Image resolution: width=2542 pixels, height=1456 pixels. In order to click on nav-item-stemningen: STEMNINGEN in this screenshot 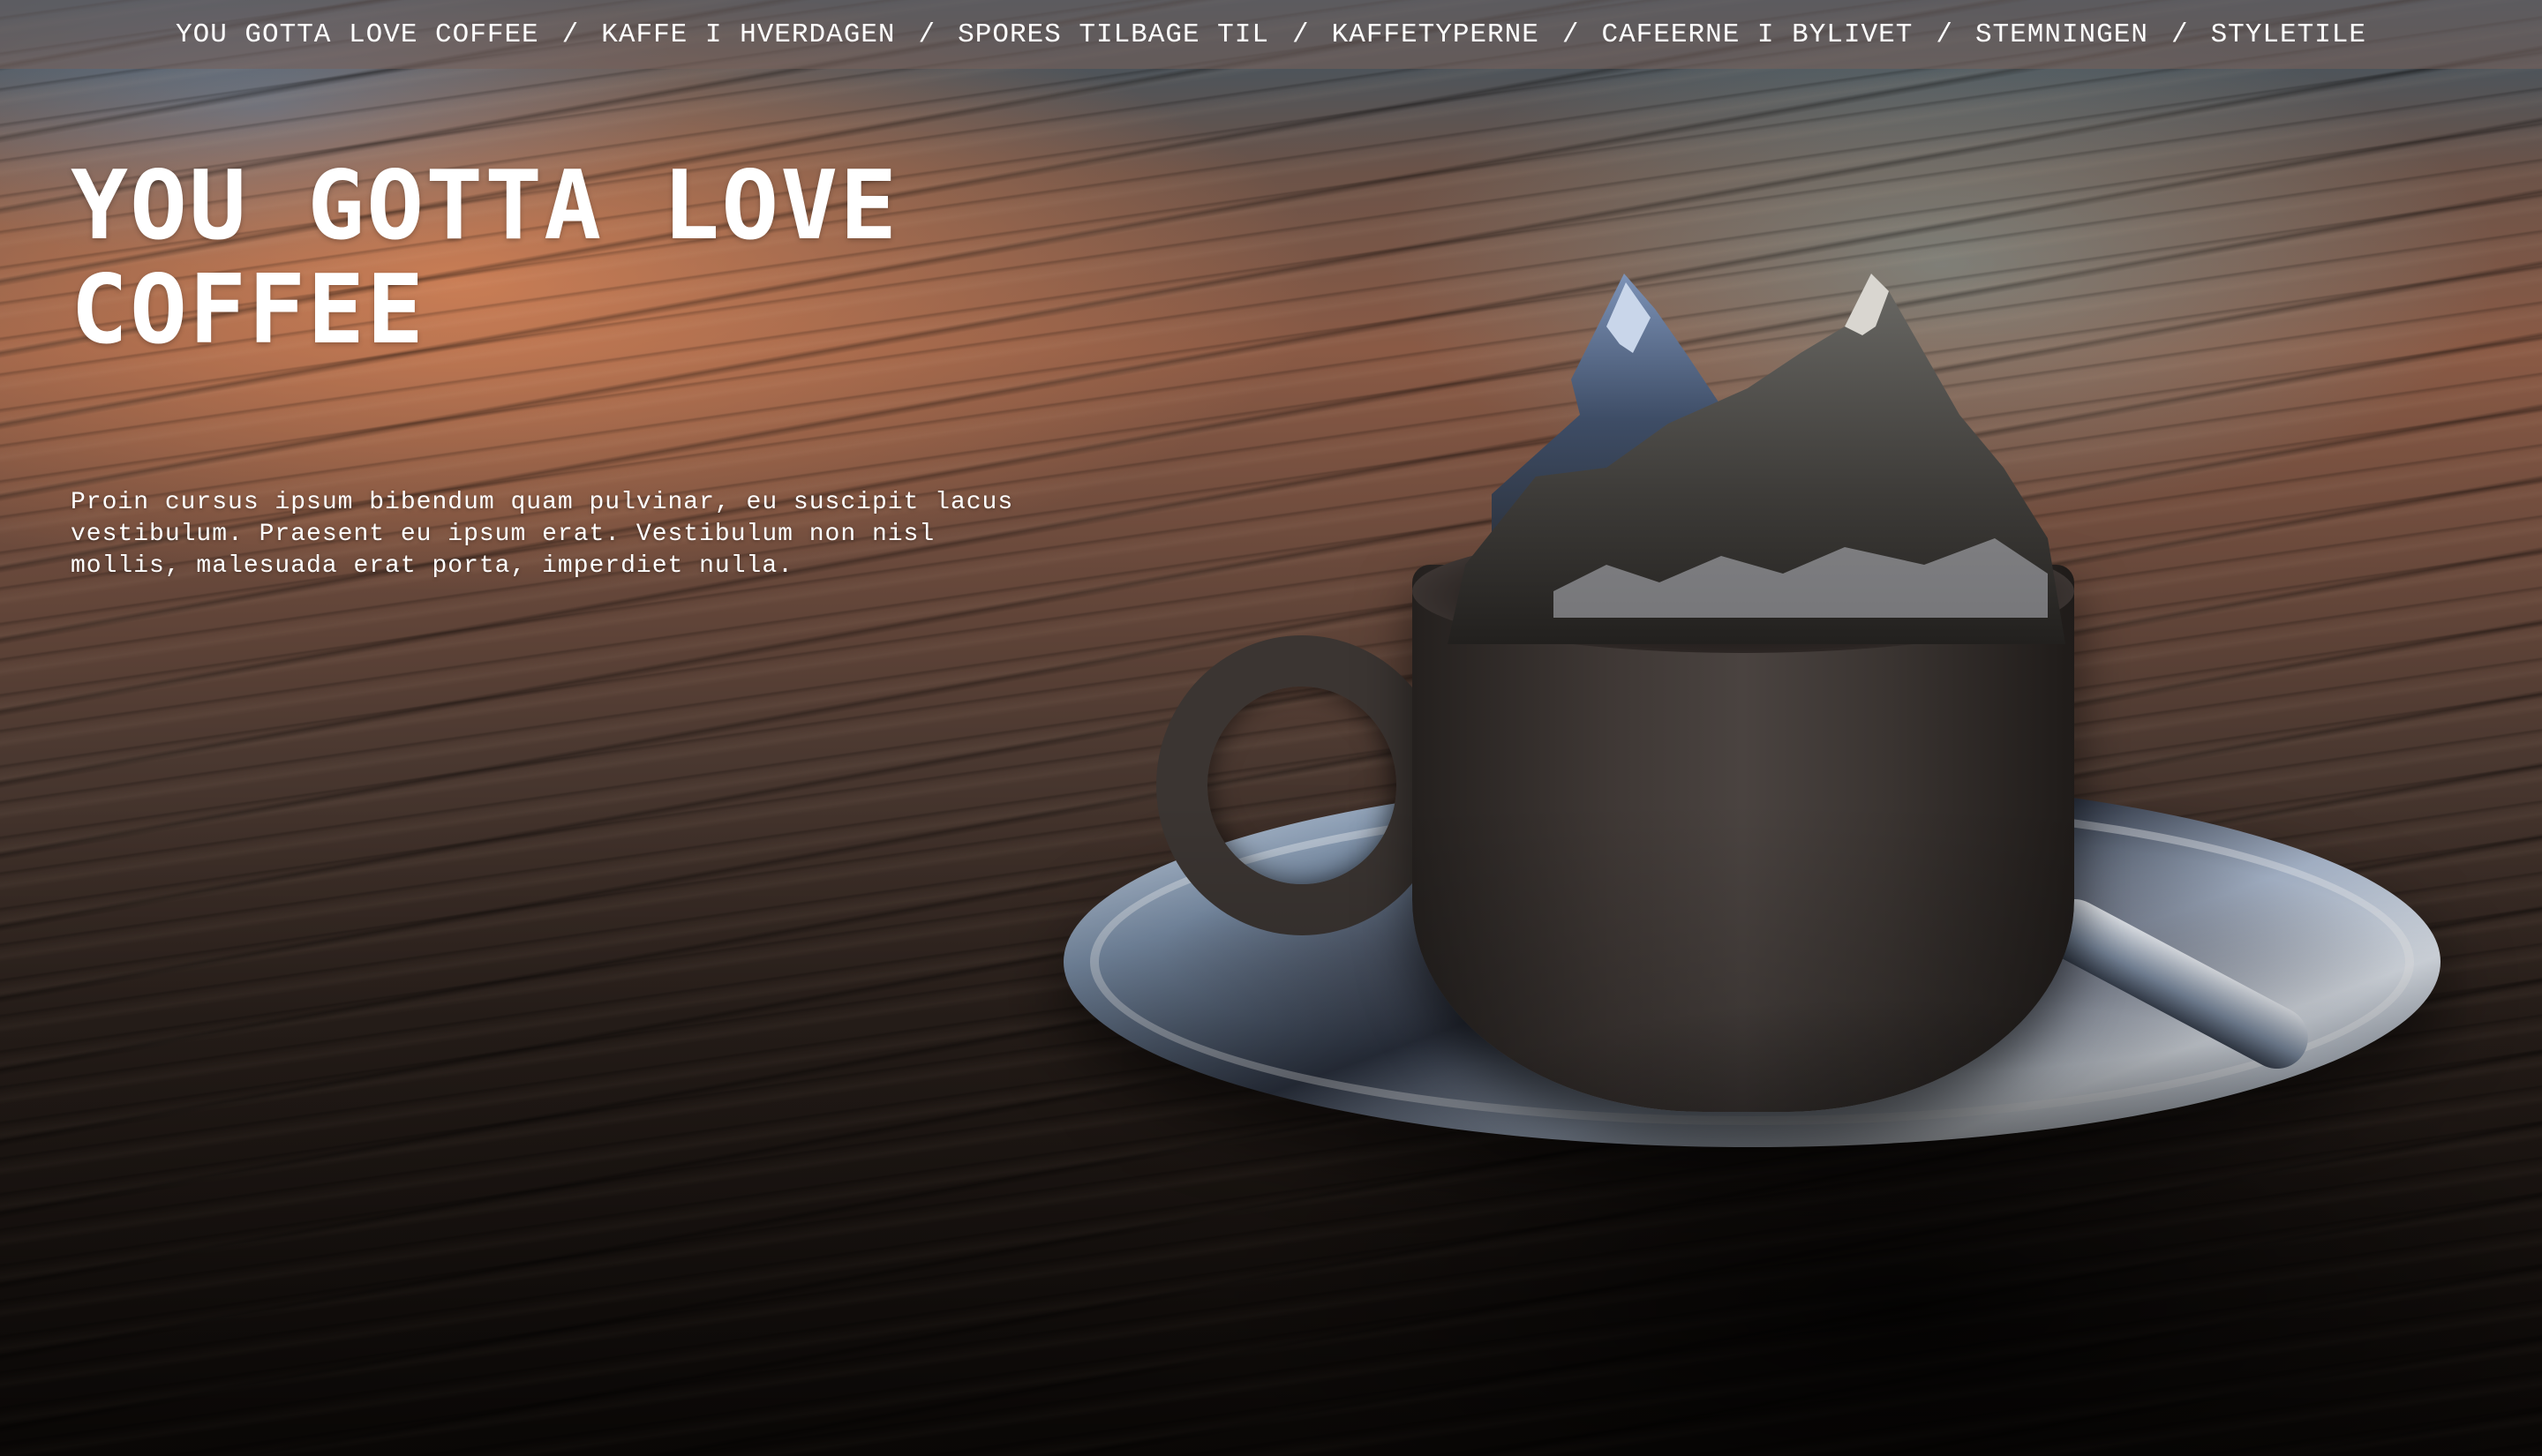, I will do `click(2062, 34)`.